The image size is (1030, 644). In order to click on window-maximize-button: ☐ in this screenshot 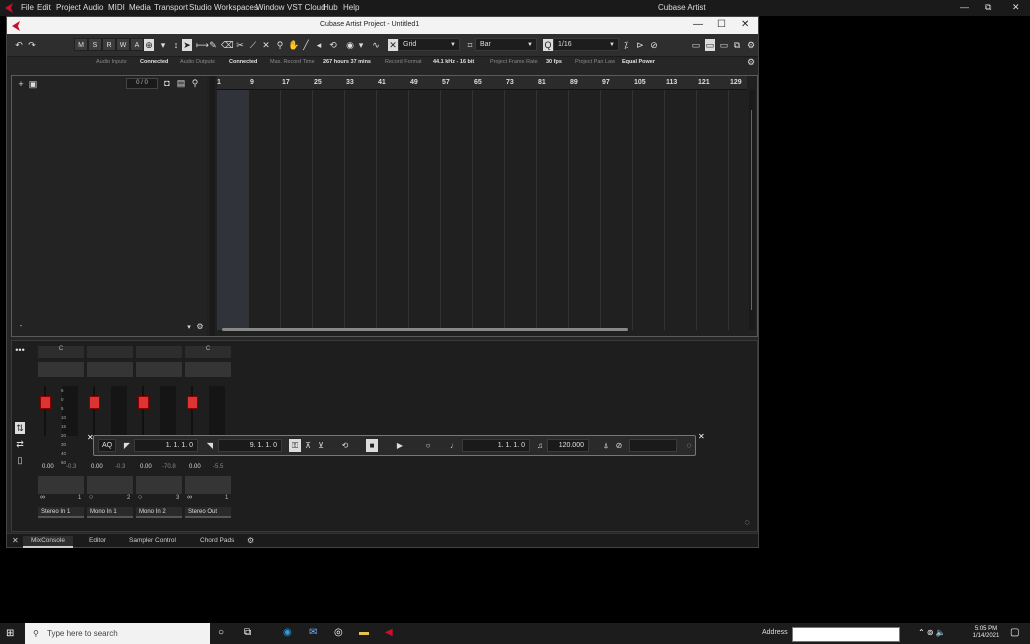, I will do `click(721, 24)`.